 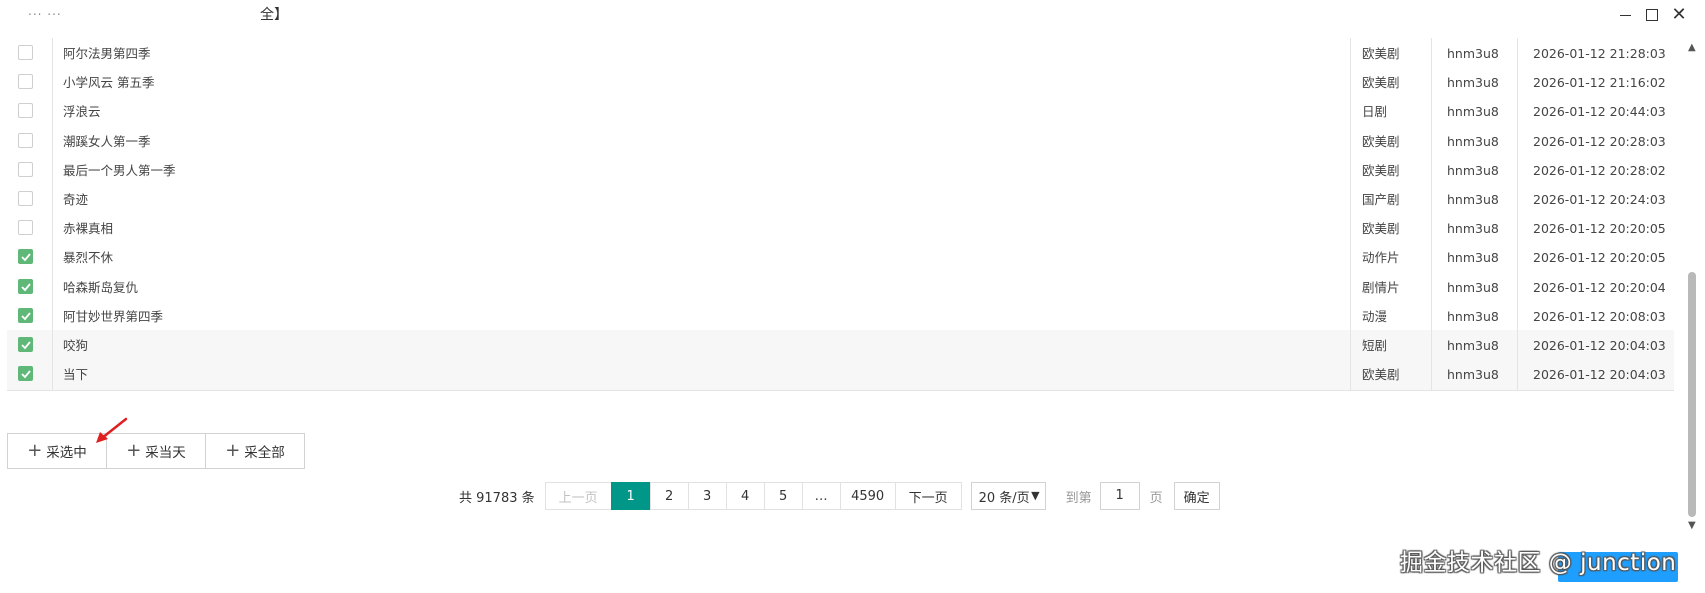 What do you see at coordinates (783, 496) in the screenshot?
I see `page-5: 5` at bounding box center [783, 496].